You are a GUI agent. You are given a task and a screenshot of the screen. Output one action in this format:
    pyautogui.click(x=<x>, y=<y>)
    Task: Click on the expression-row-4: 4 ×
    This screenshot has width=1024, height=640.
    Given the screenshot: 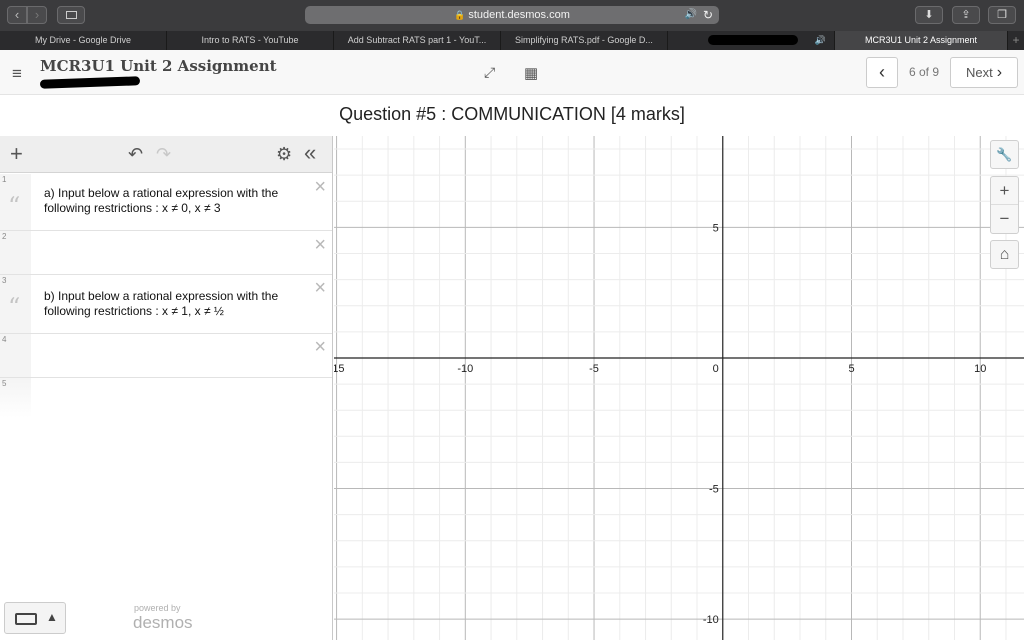 What is the action you would take?
    pyautogui.click(x=166, y=356)
    